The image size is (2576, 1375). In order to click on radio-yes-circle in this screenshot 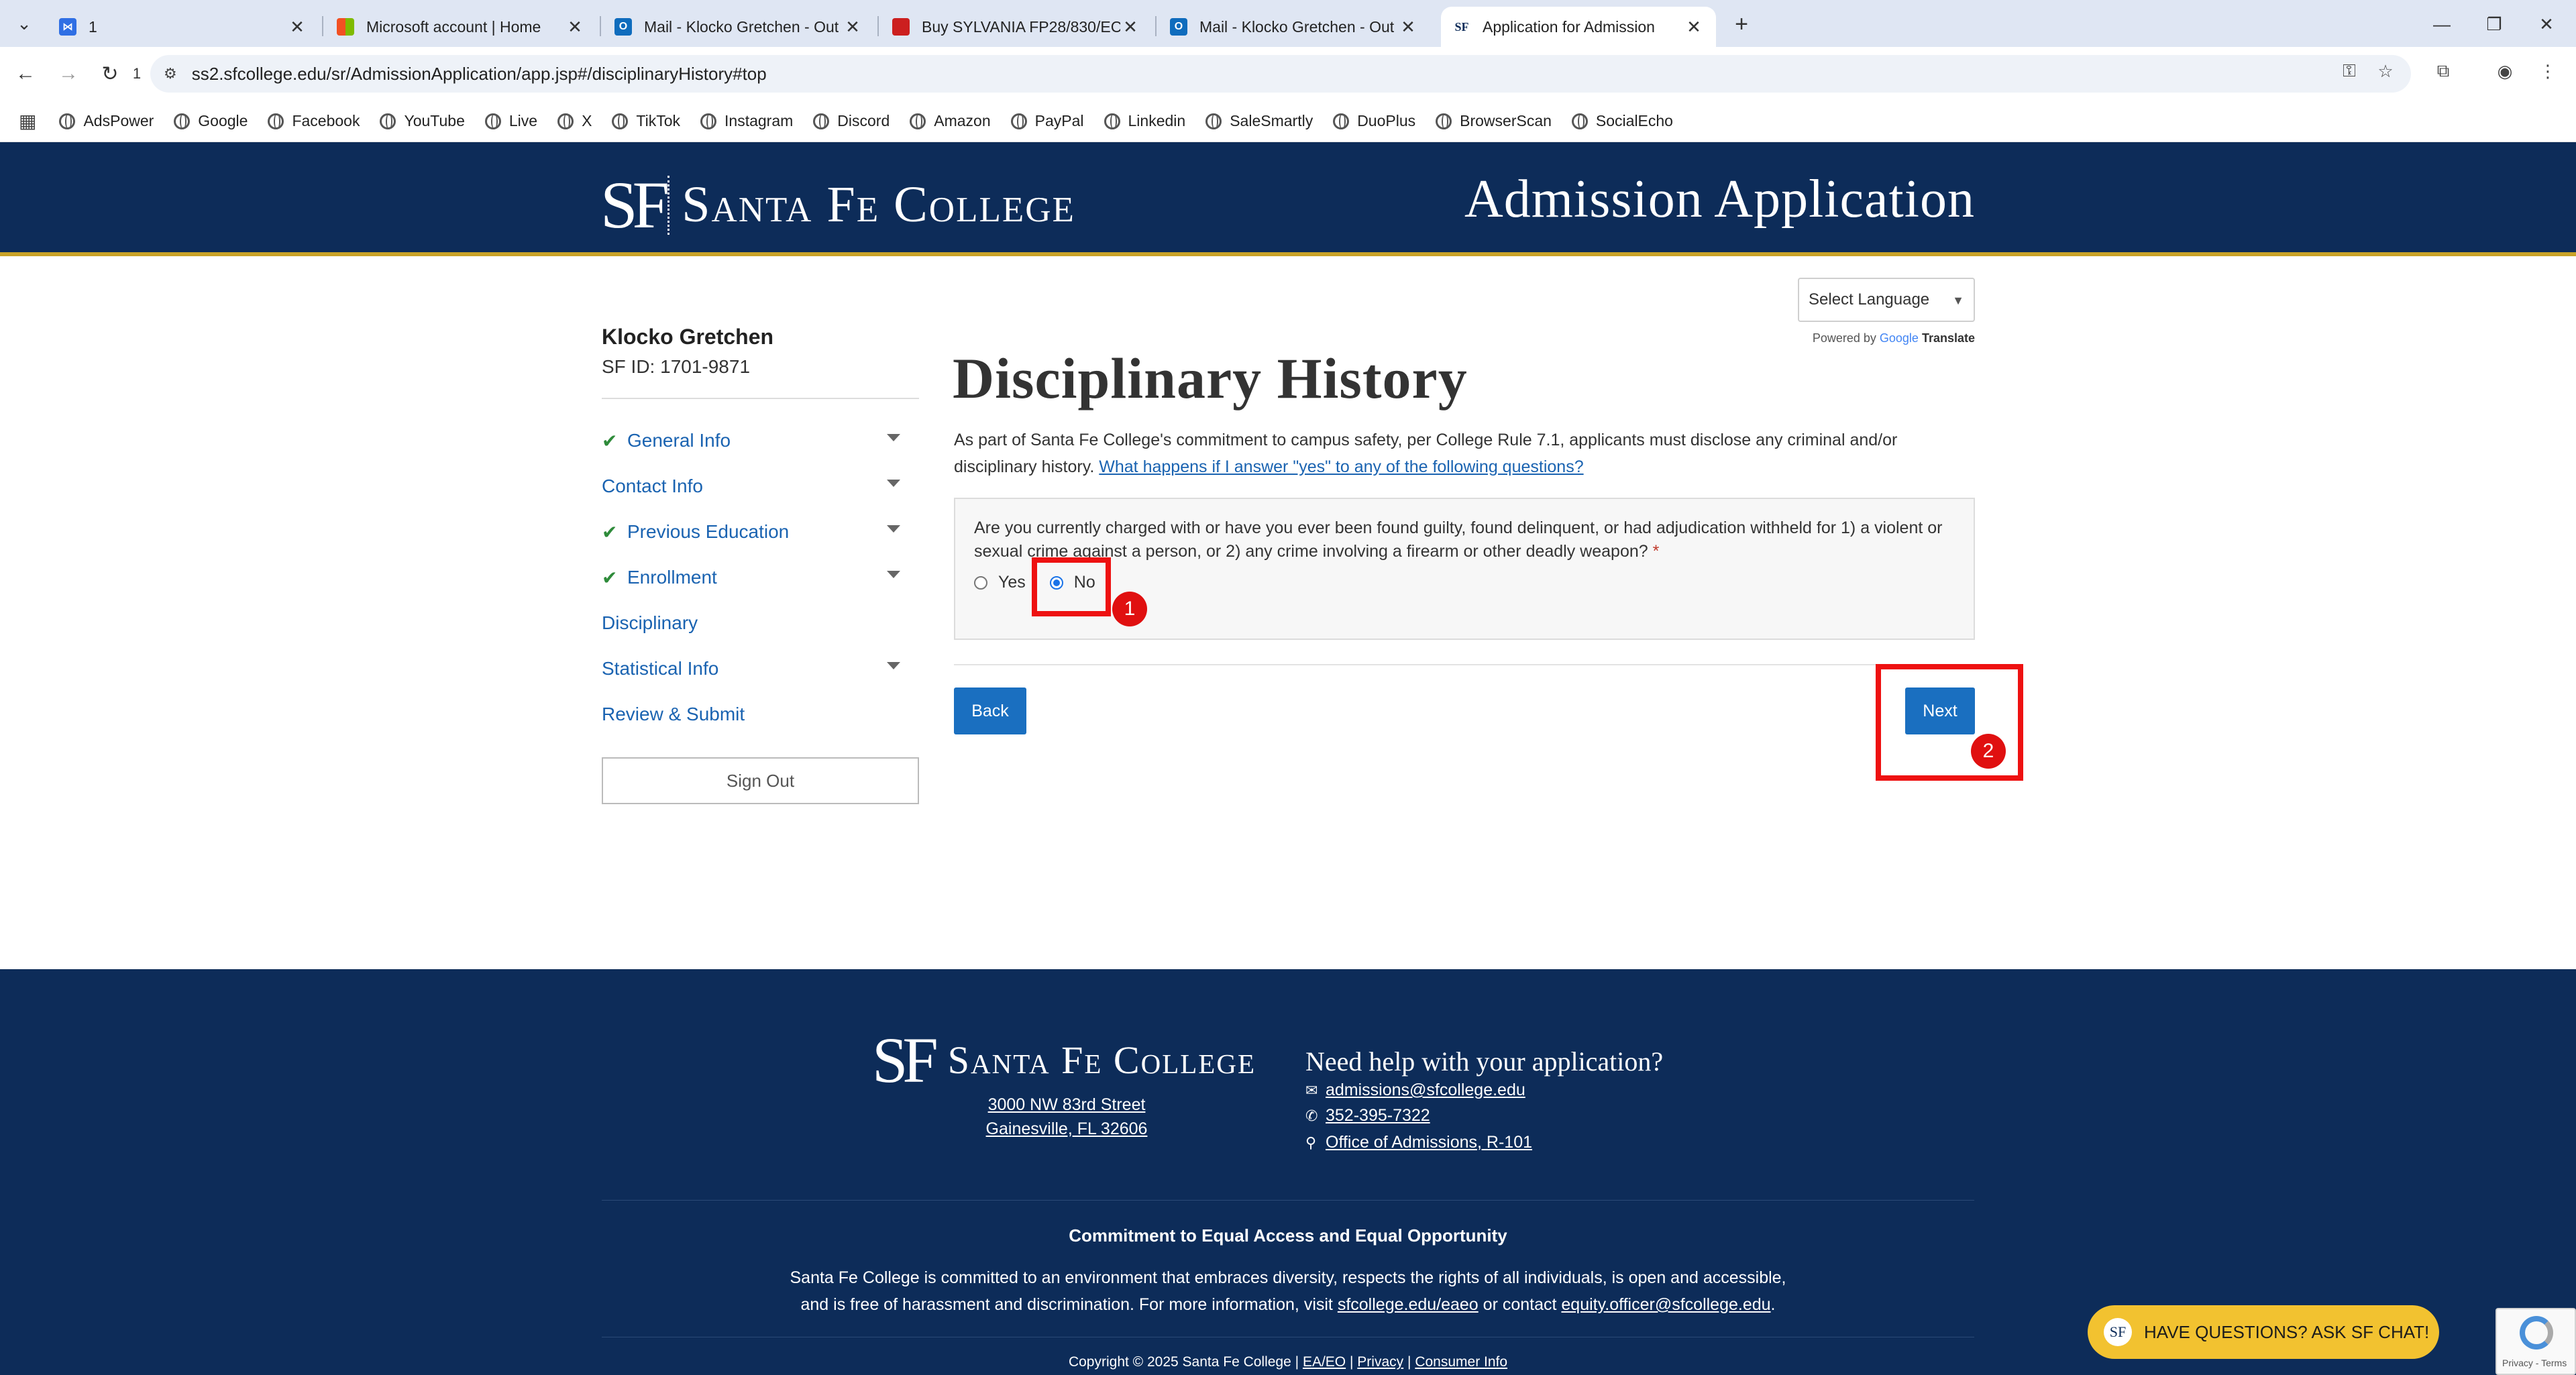, I will do `click(980, 583)`.